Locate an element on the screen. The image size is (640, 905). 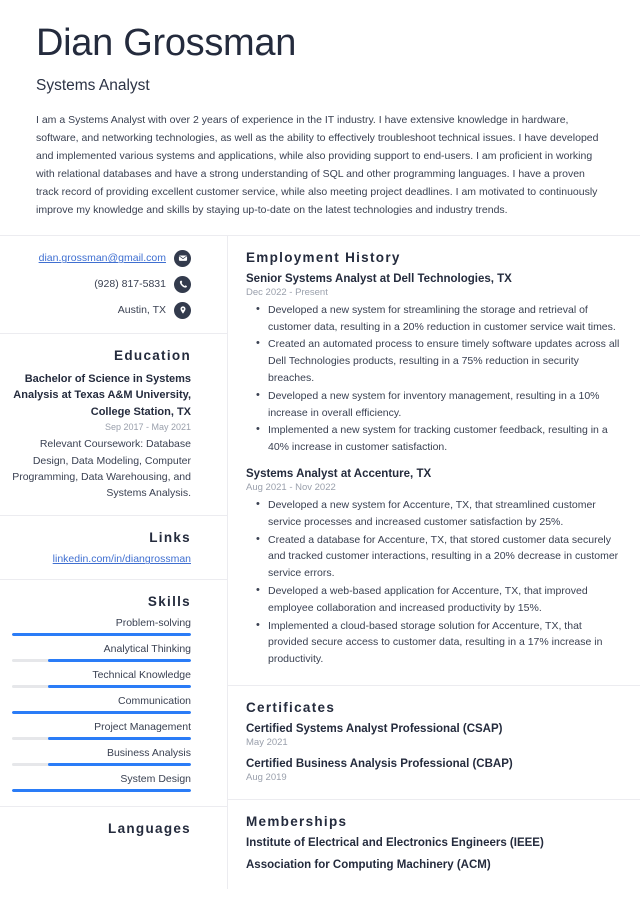
skill-item: Communication is located at coordinates (101, 705).